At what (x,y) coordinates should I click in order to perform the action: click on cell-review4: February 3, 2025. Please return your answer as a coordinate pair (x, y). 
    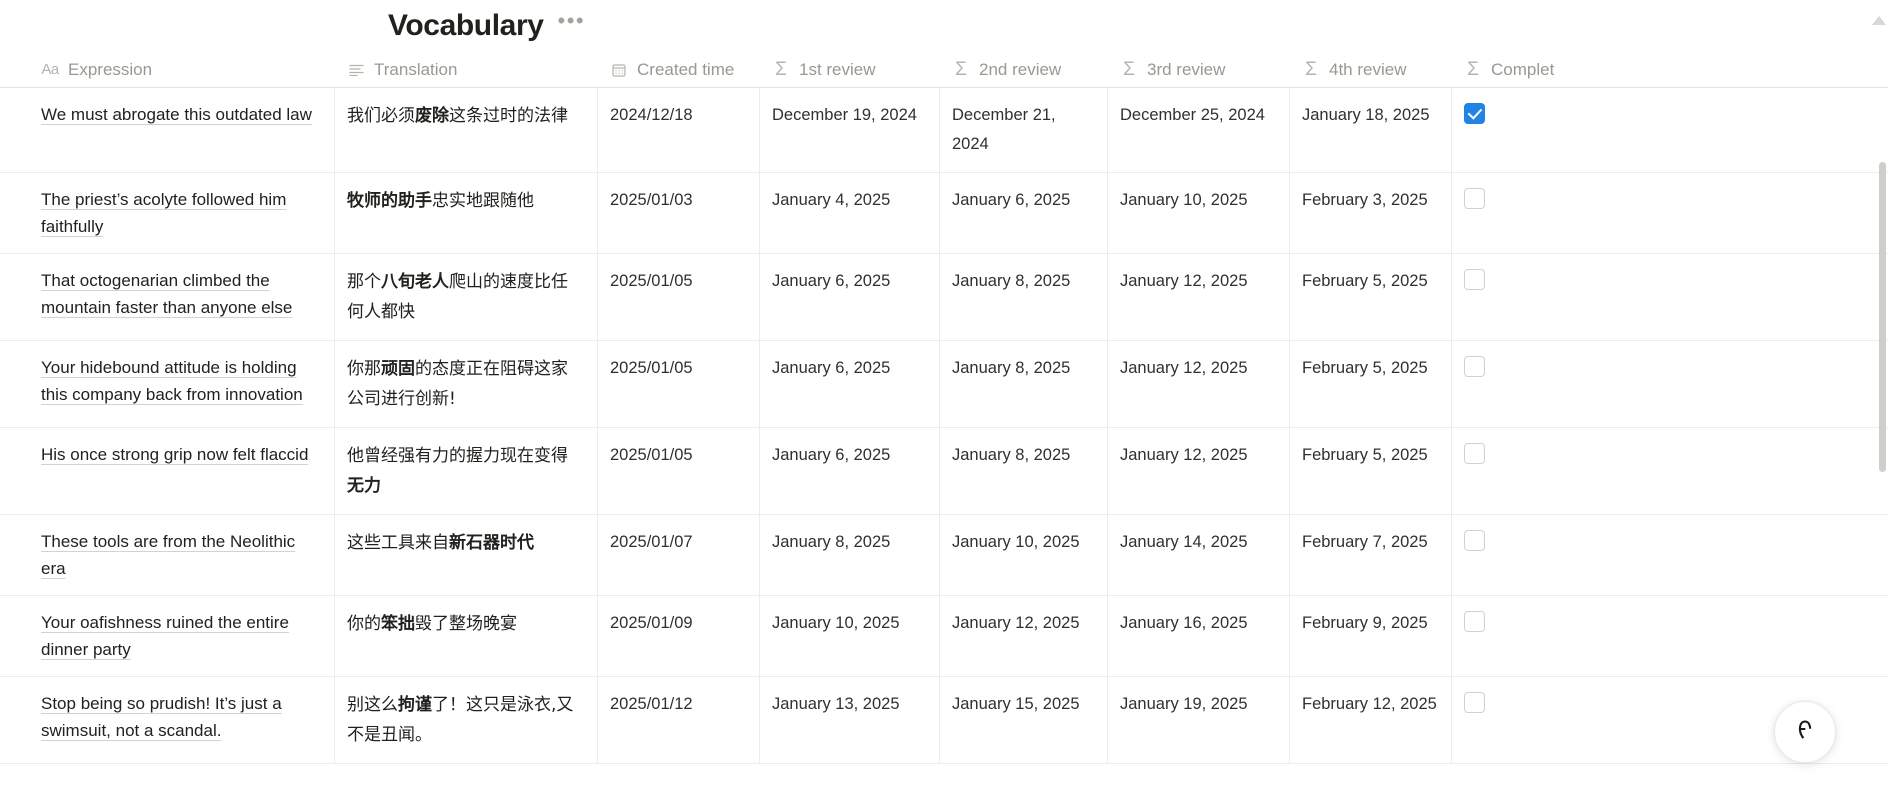
    Looking at the image, I should click on (1371, 213).